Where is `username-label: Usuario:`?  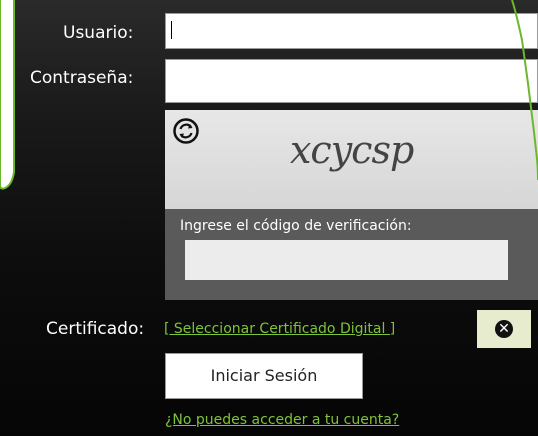
username-label: Usuario: is located at coordinates (98, 33).